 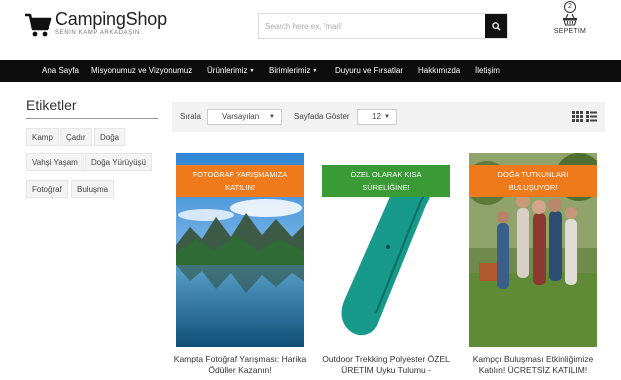 I want to click on promo-banner: DOĞA TUTKUNLARI BULUŞUYOR!, so click(x=533, y=181).